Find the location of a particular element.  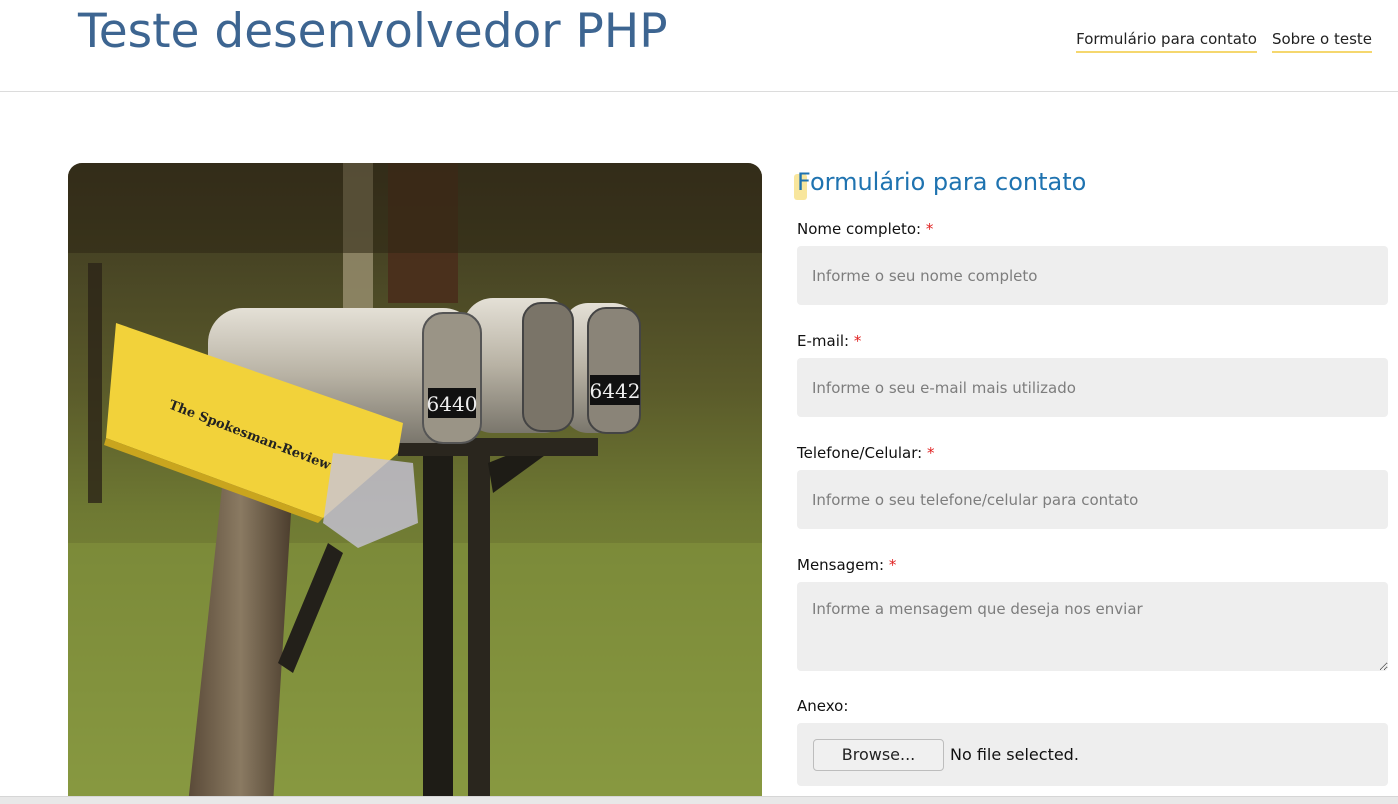

form-title: Formulário para contato is located at coordinates (1091, 182).